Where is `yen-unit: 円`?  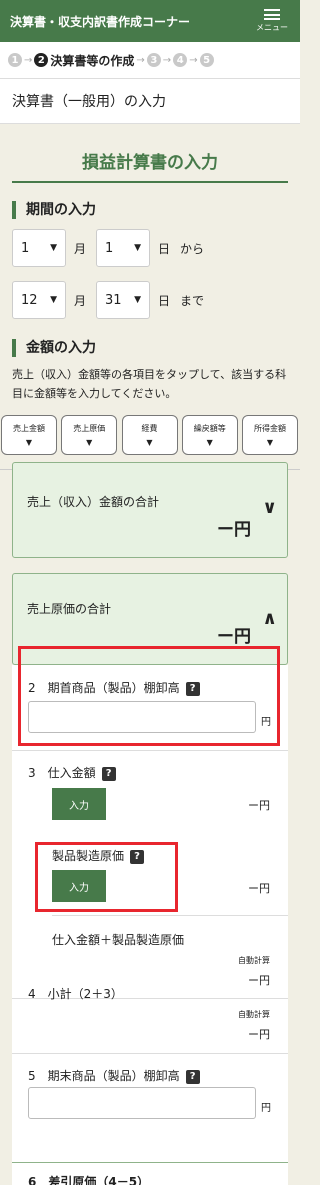
yen-unit: 円 is located at coordinates (266, 1108).